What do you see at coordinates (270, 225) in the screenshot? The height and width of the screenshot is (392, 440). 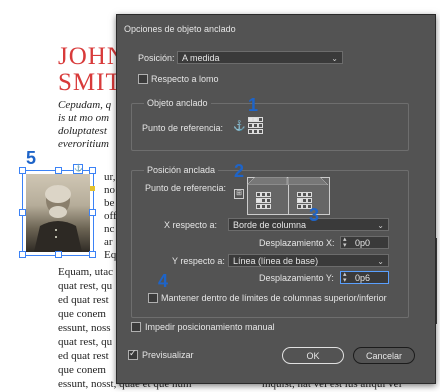 I see `x-relative-select-value: Borde de columna` at bounding box center [270, 225].